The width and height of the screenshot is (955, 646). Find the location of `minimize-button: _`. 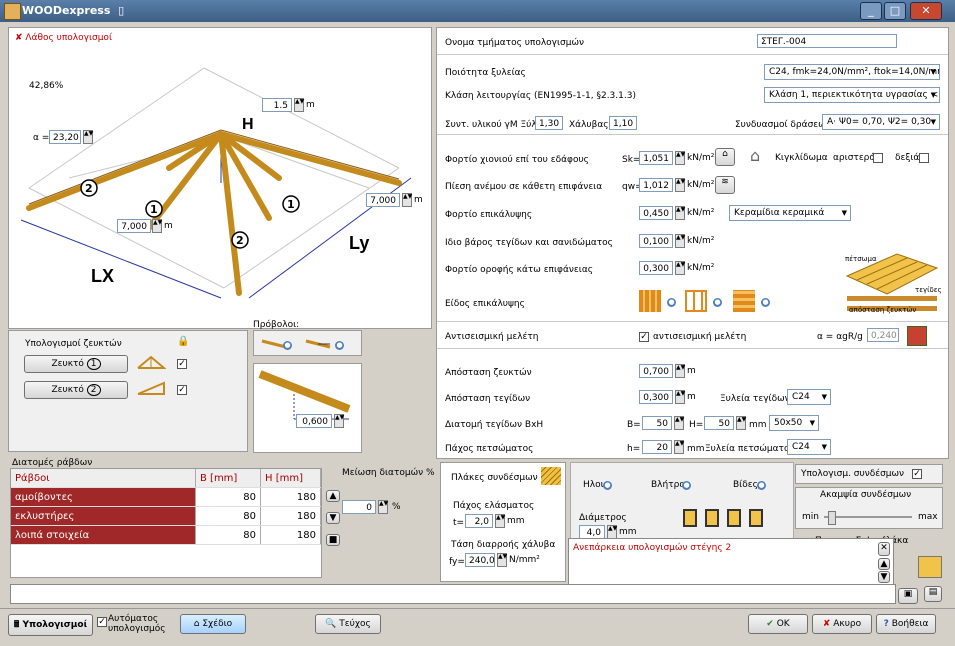

minimize-button: _ is located at coordinates (871, 11).